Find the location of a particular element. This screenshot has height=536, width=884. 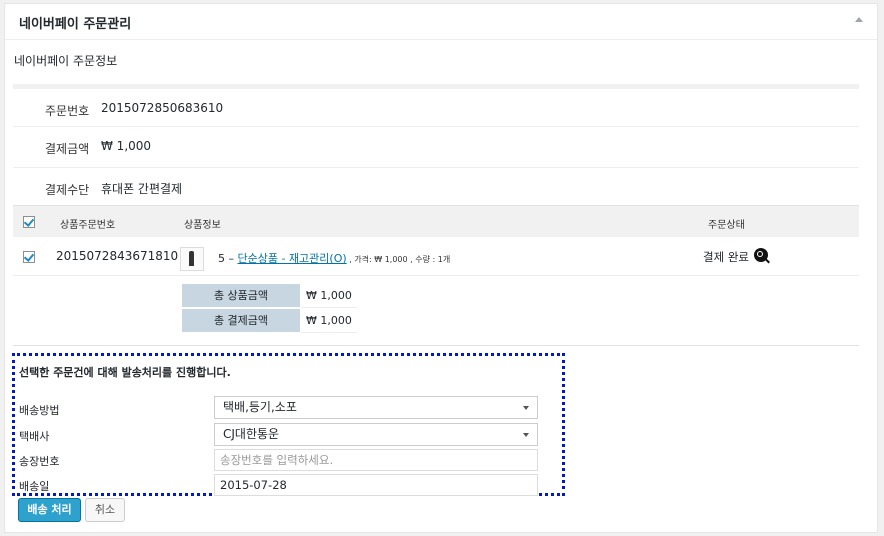

product-prefix: 5 – is located at coordinates (228, 258).